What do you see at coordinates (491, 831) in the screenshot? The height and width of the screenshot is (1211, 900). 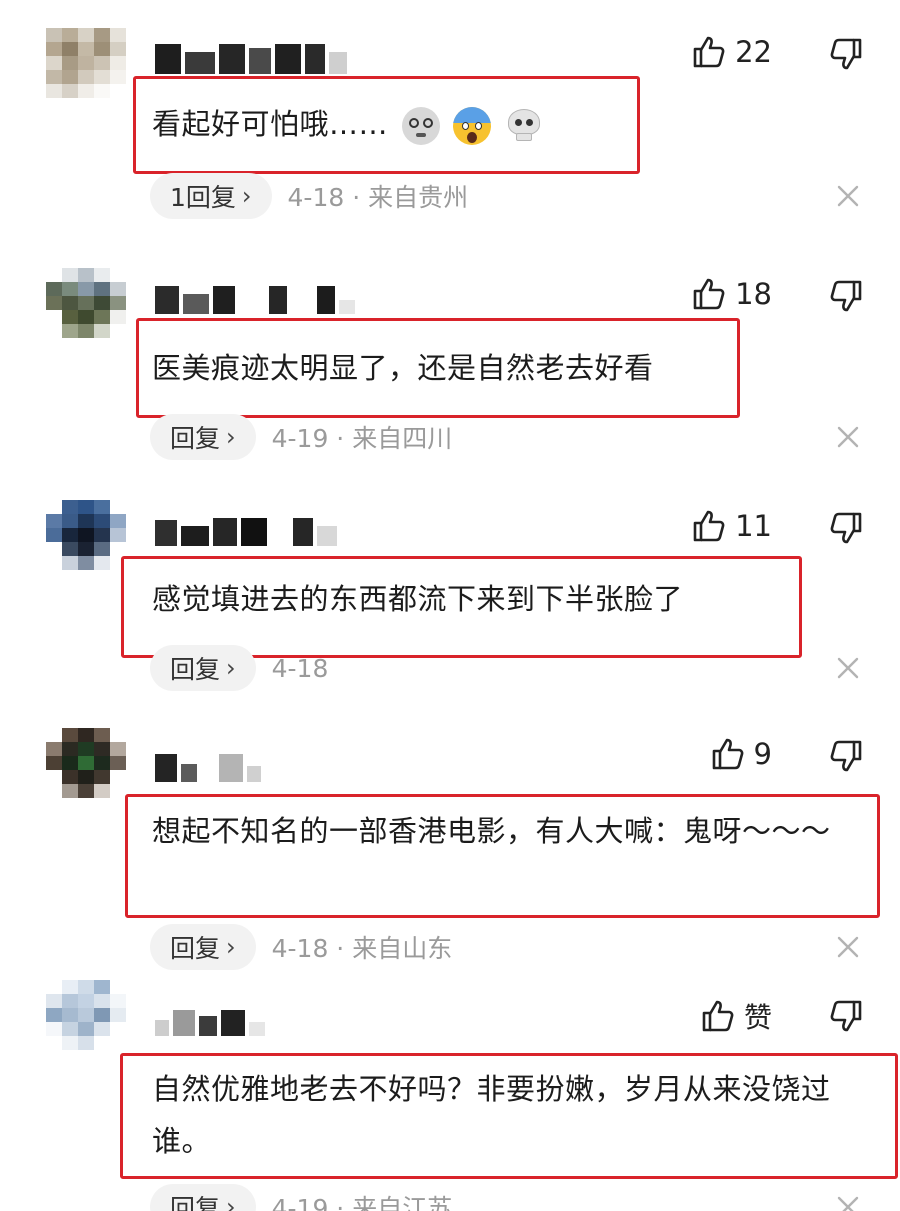 I see `comment-text: 想起不知名的一部香港电影，有人大喊：鬼呀～～～` at bounding box center [491, 831].